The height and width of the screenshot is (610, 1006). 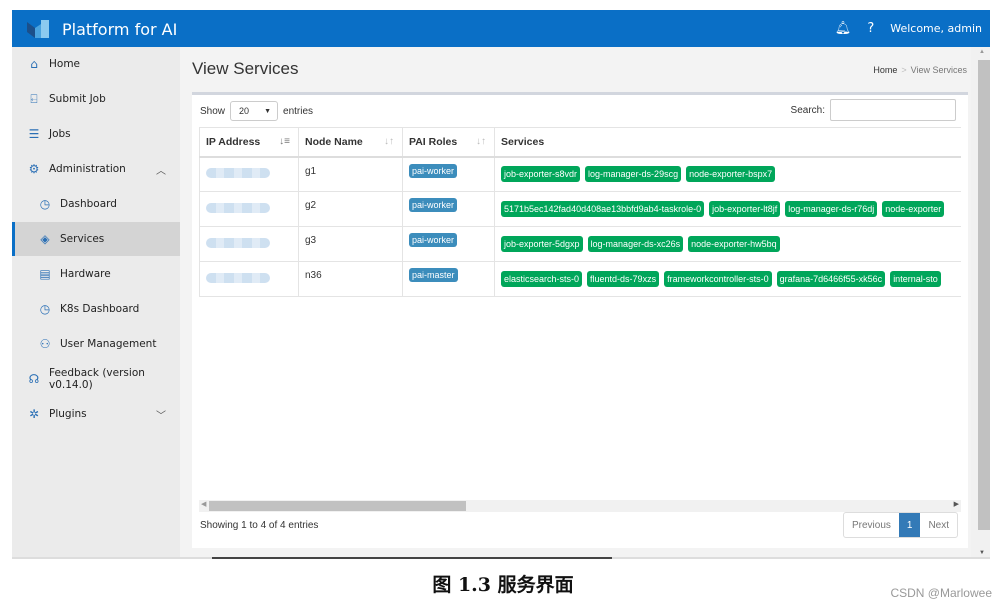 I want to click on horizontal-scrollbar: ◀ ▶, so click(x=580, y=506).